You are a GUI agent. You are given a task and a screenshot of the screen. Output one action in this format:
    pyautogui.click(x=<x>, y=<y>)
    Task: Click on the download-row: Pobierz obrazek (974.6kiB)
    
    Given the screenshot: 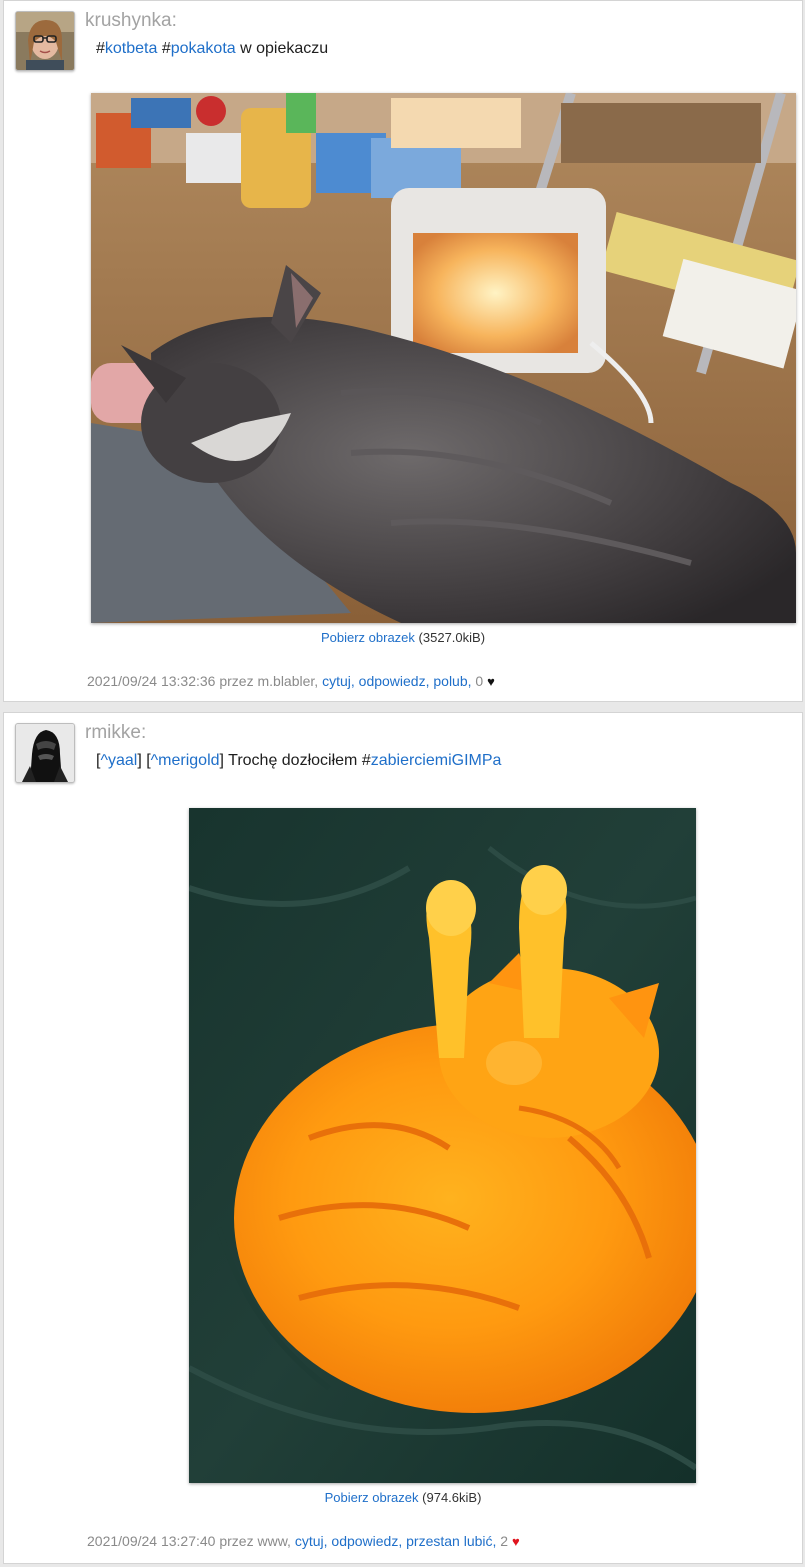 What is the action you would take?
    pyautogui.click(x=403, y=1497)
    